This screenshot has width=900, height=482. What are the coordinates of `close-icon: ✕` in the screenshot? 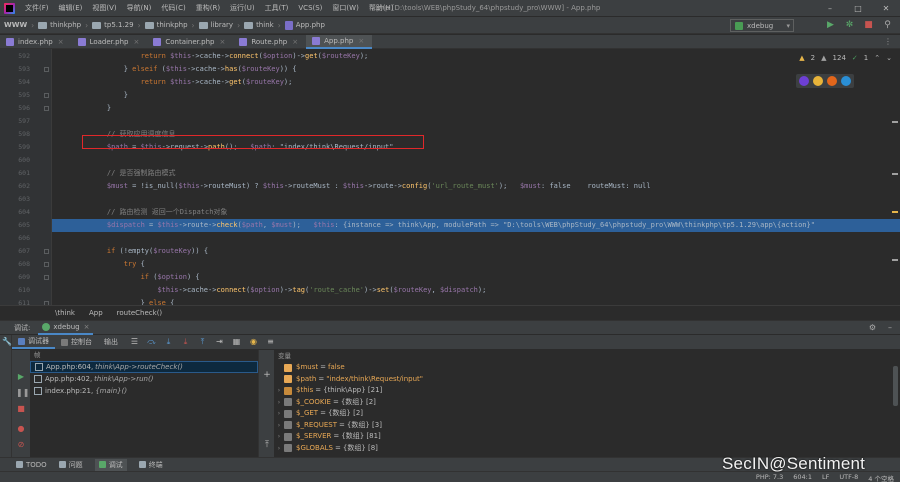 It's located at (886, 8).